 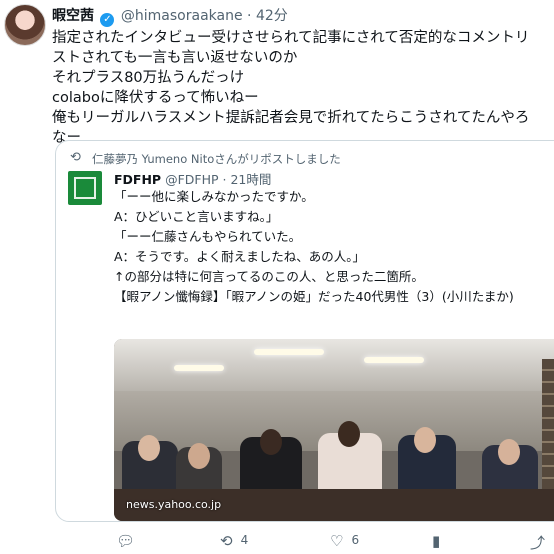 I want to click on repost-indicator: ⟲ 仁藤夢乃 Yumeno Nitoさんがリポストしました, so click(x=205, y=158).